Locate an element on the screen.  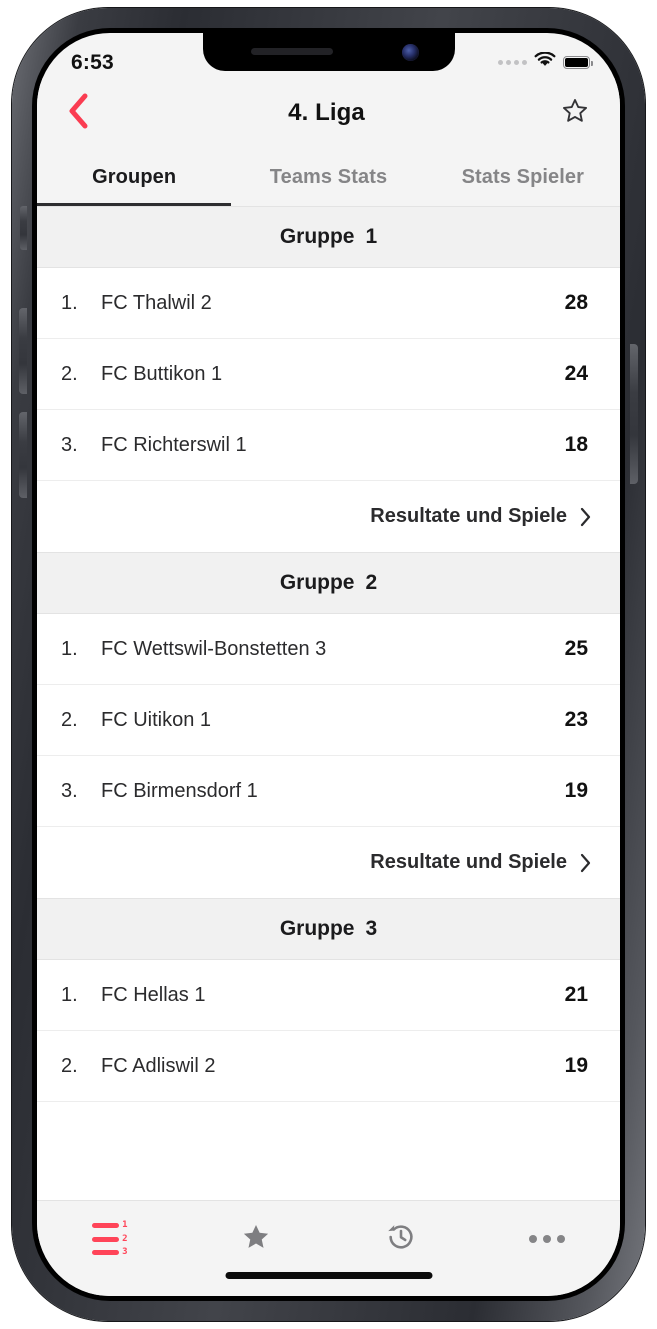
team-name: FC Buttikon 1 is located at coordinates (162, 373).